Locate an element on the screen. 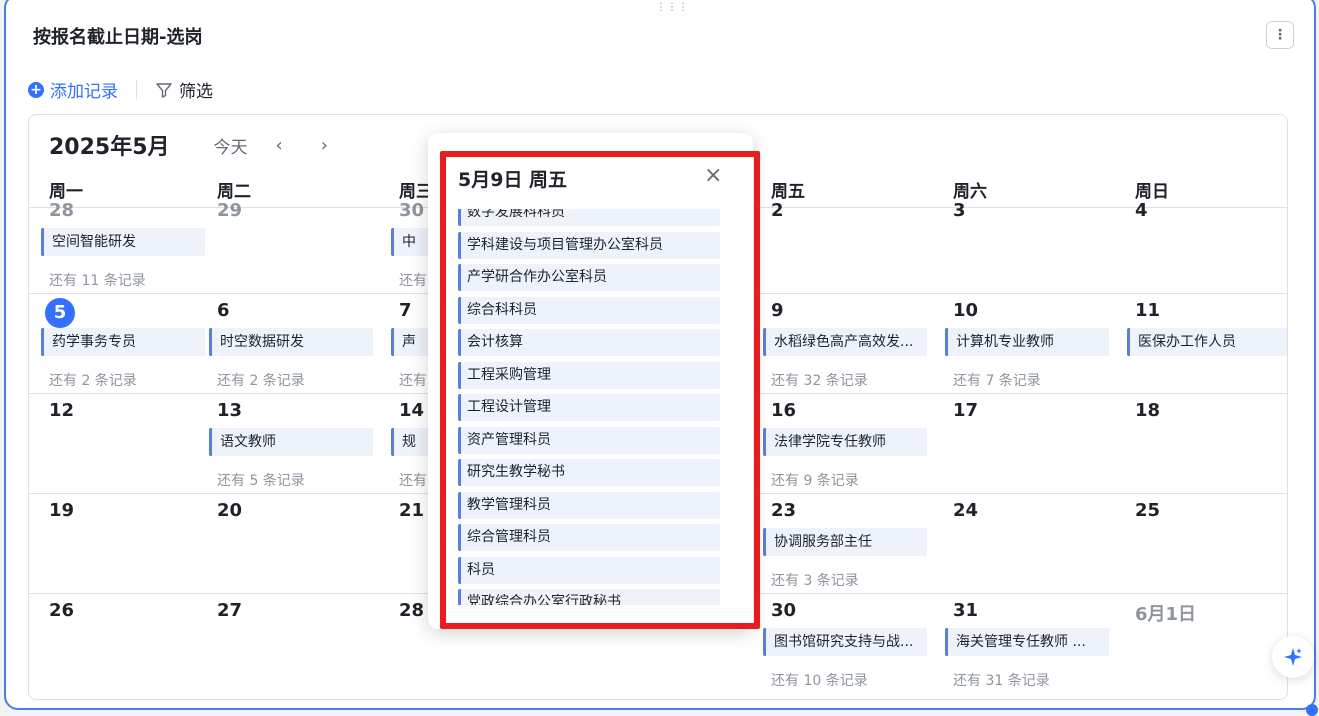 This screenshot has width=1319, height=716. popup-record-item: 党政综合办公室行政秘书 is located at coordinates (589, 597).